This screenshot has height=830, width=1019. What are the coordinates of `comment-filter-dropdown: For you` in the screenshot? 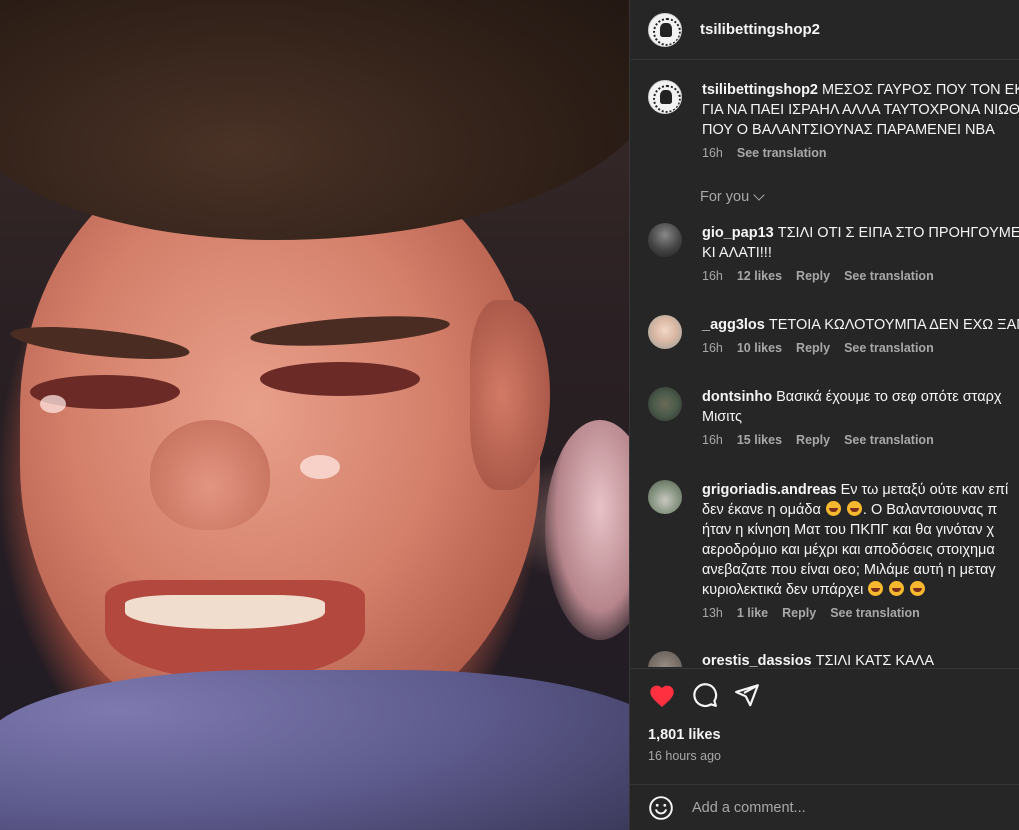 It's located at (732, 197).